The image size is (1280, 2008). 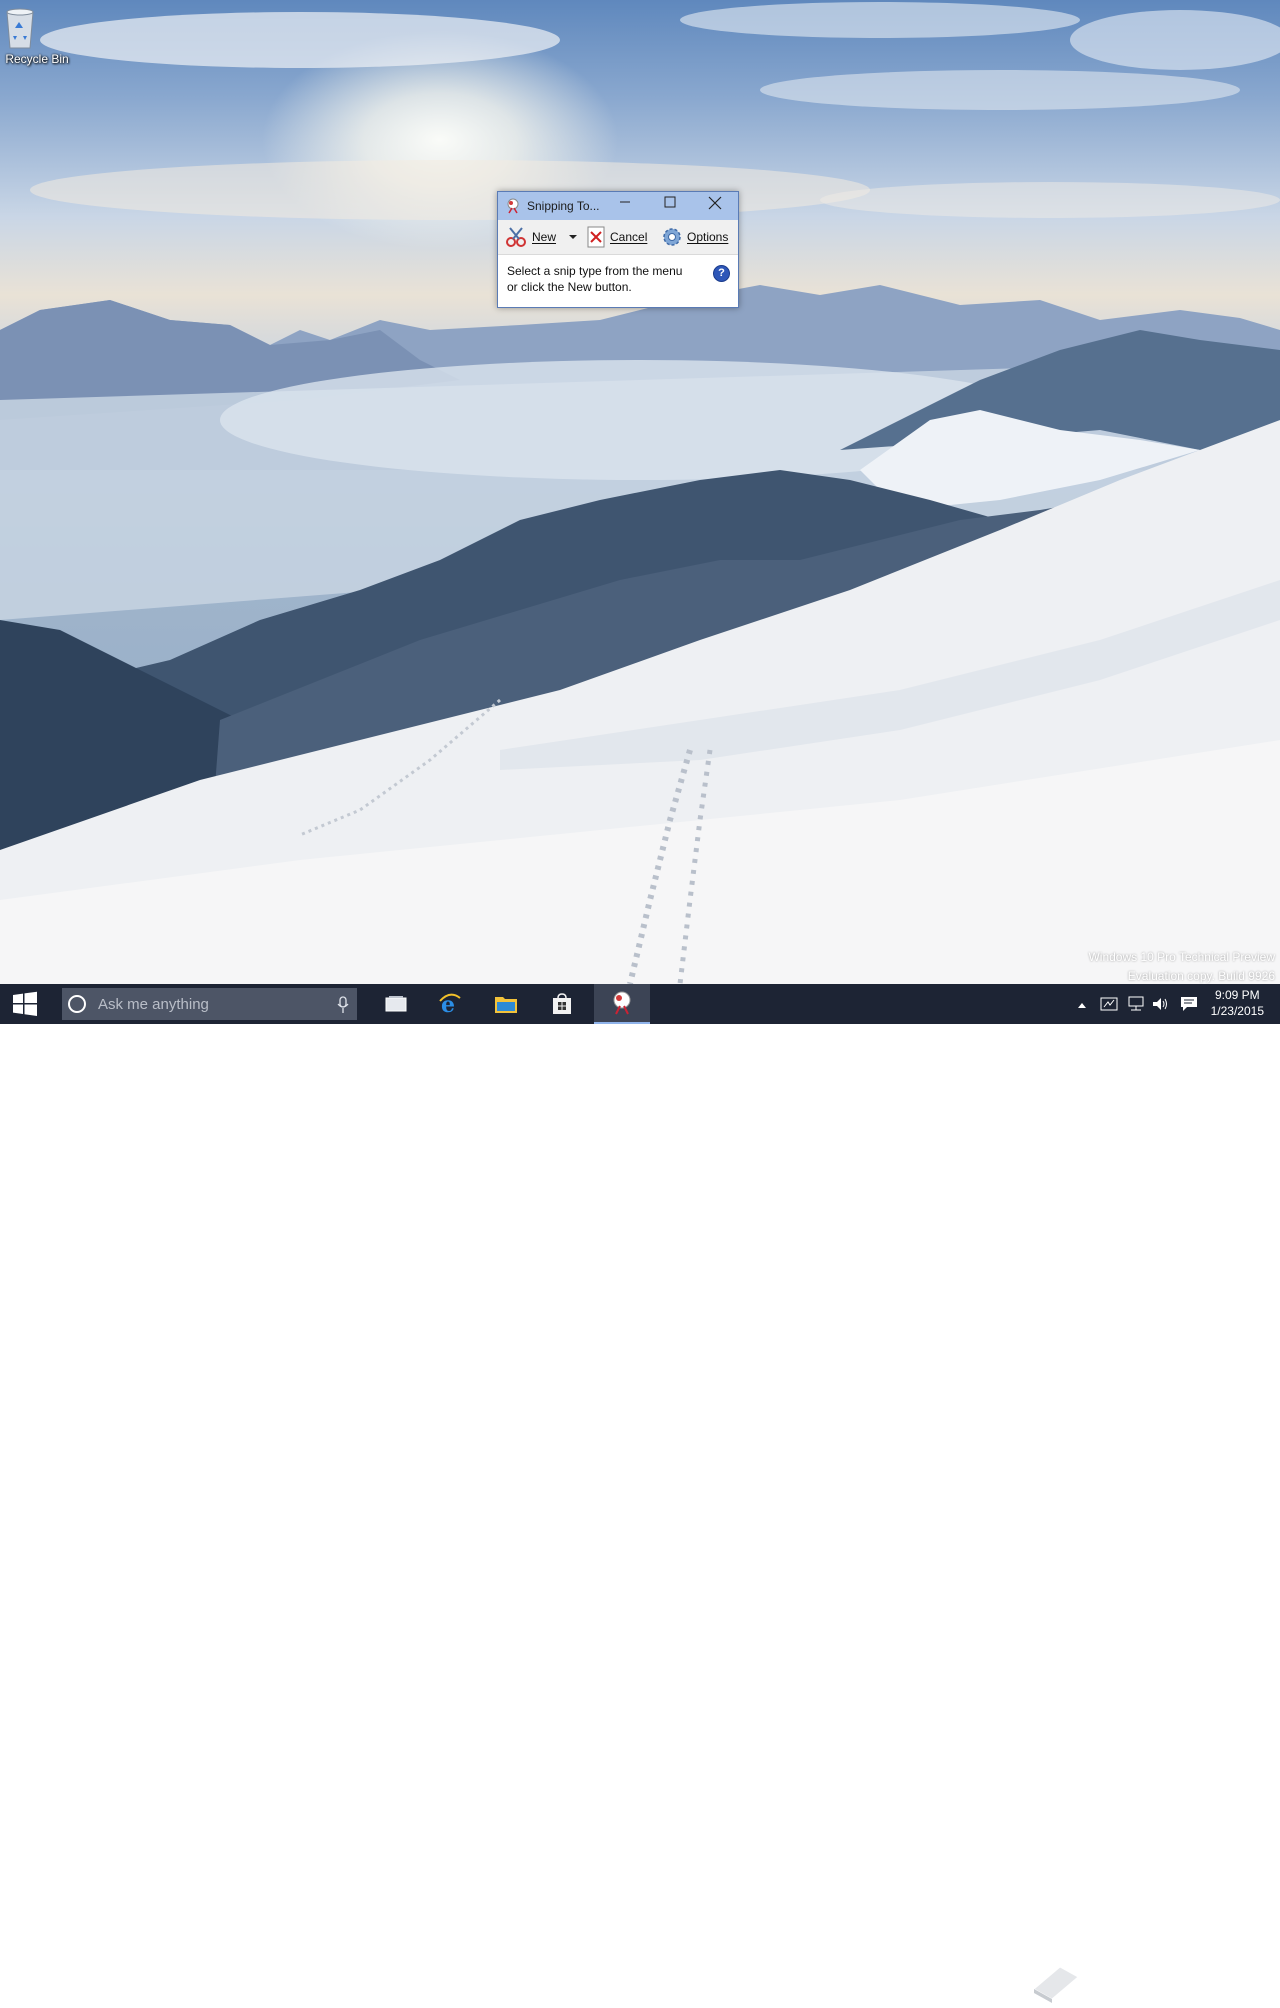 I want to click on store-icon, so click(x=562, y=1003).